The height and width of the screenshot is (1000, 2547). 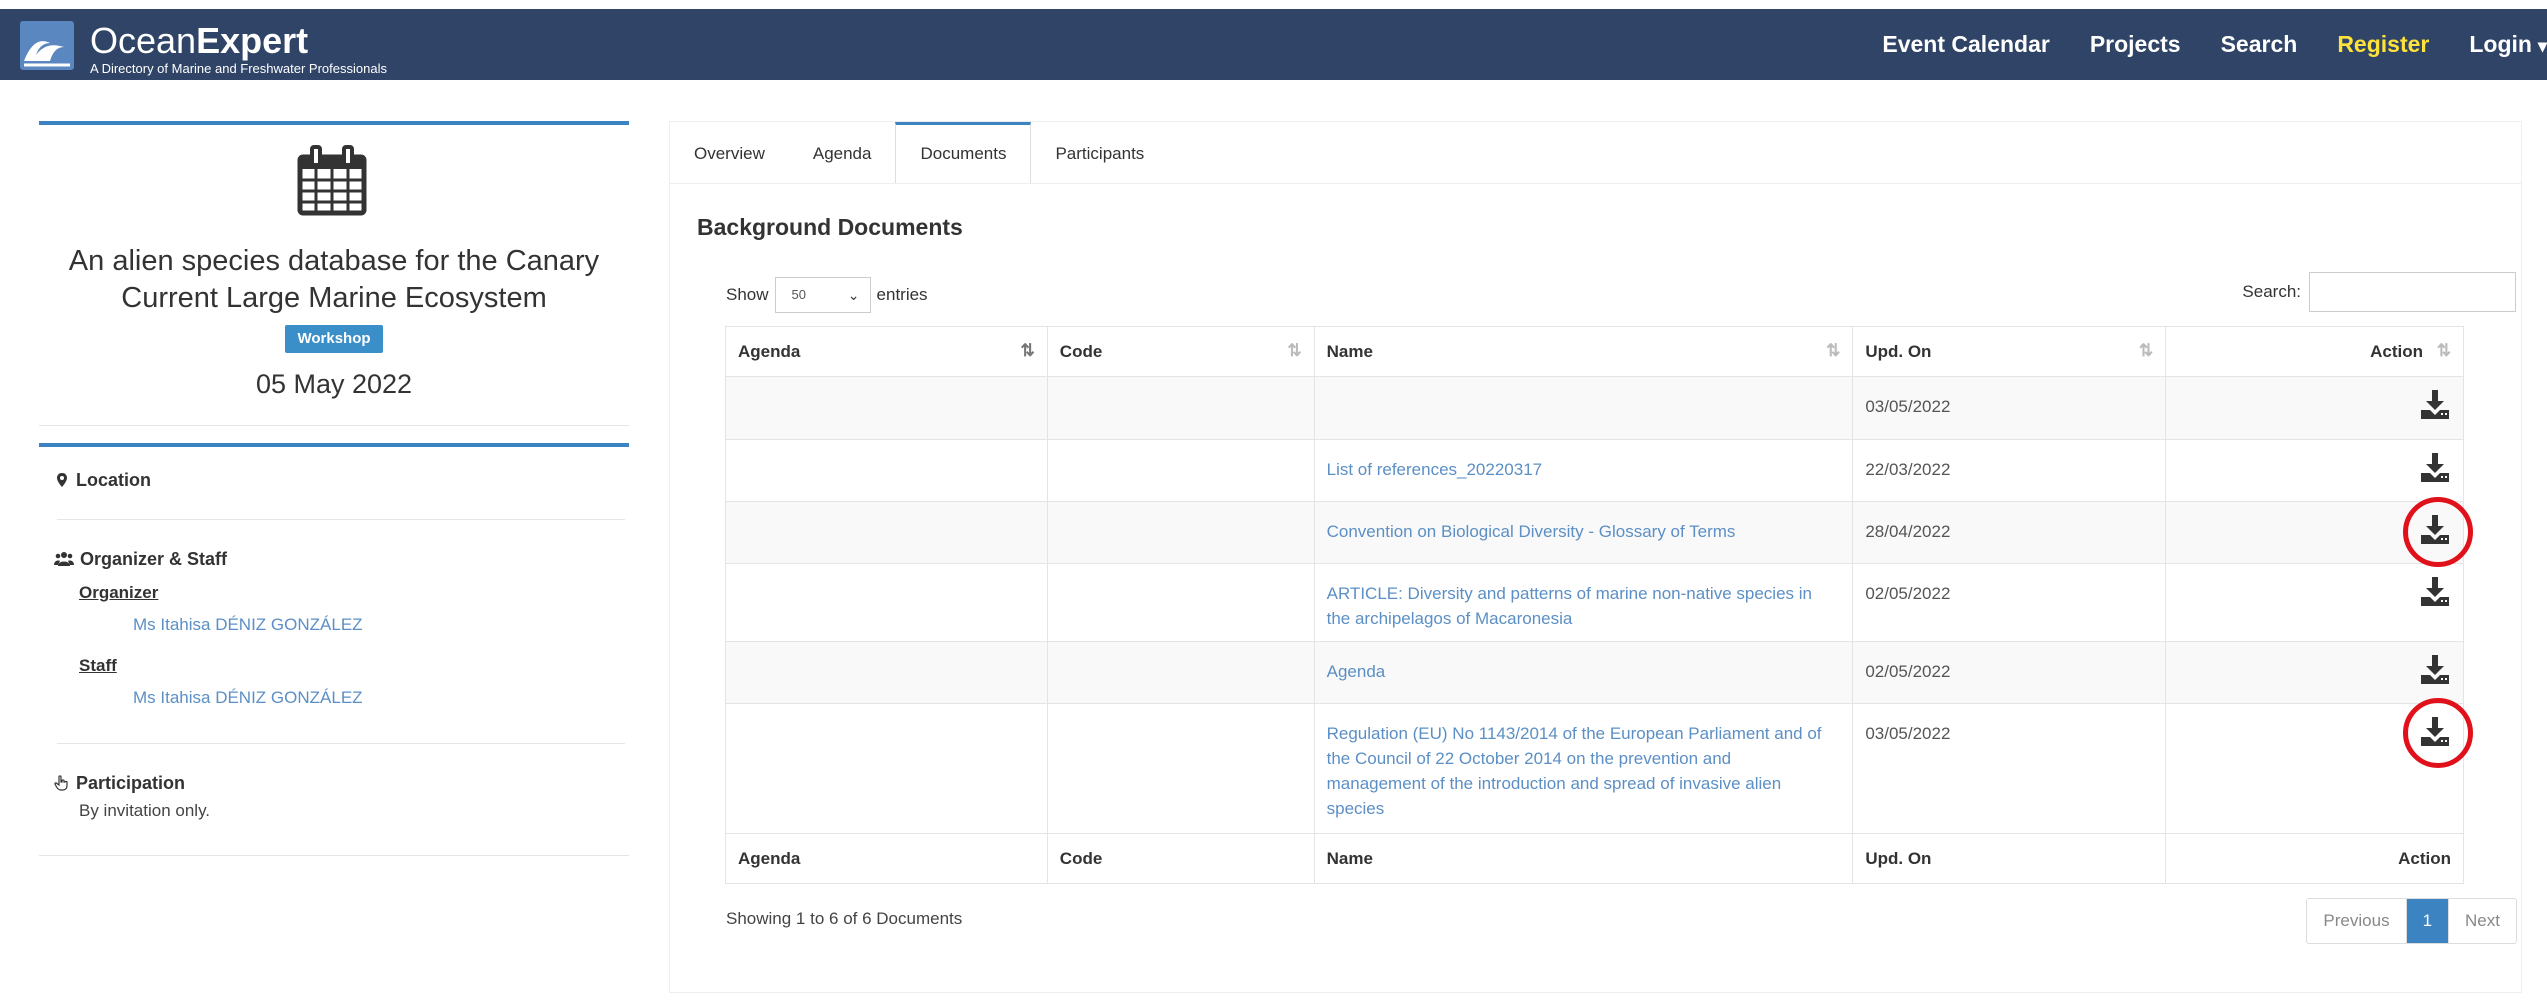 What do you see at coordinates (140, 559) in the screenshot?
I see `organizer-staff-label: Organizer & Staff` at bounding box center [140, 559].